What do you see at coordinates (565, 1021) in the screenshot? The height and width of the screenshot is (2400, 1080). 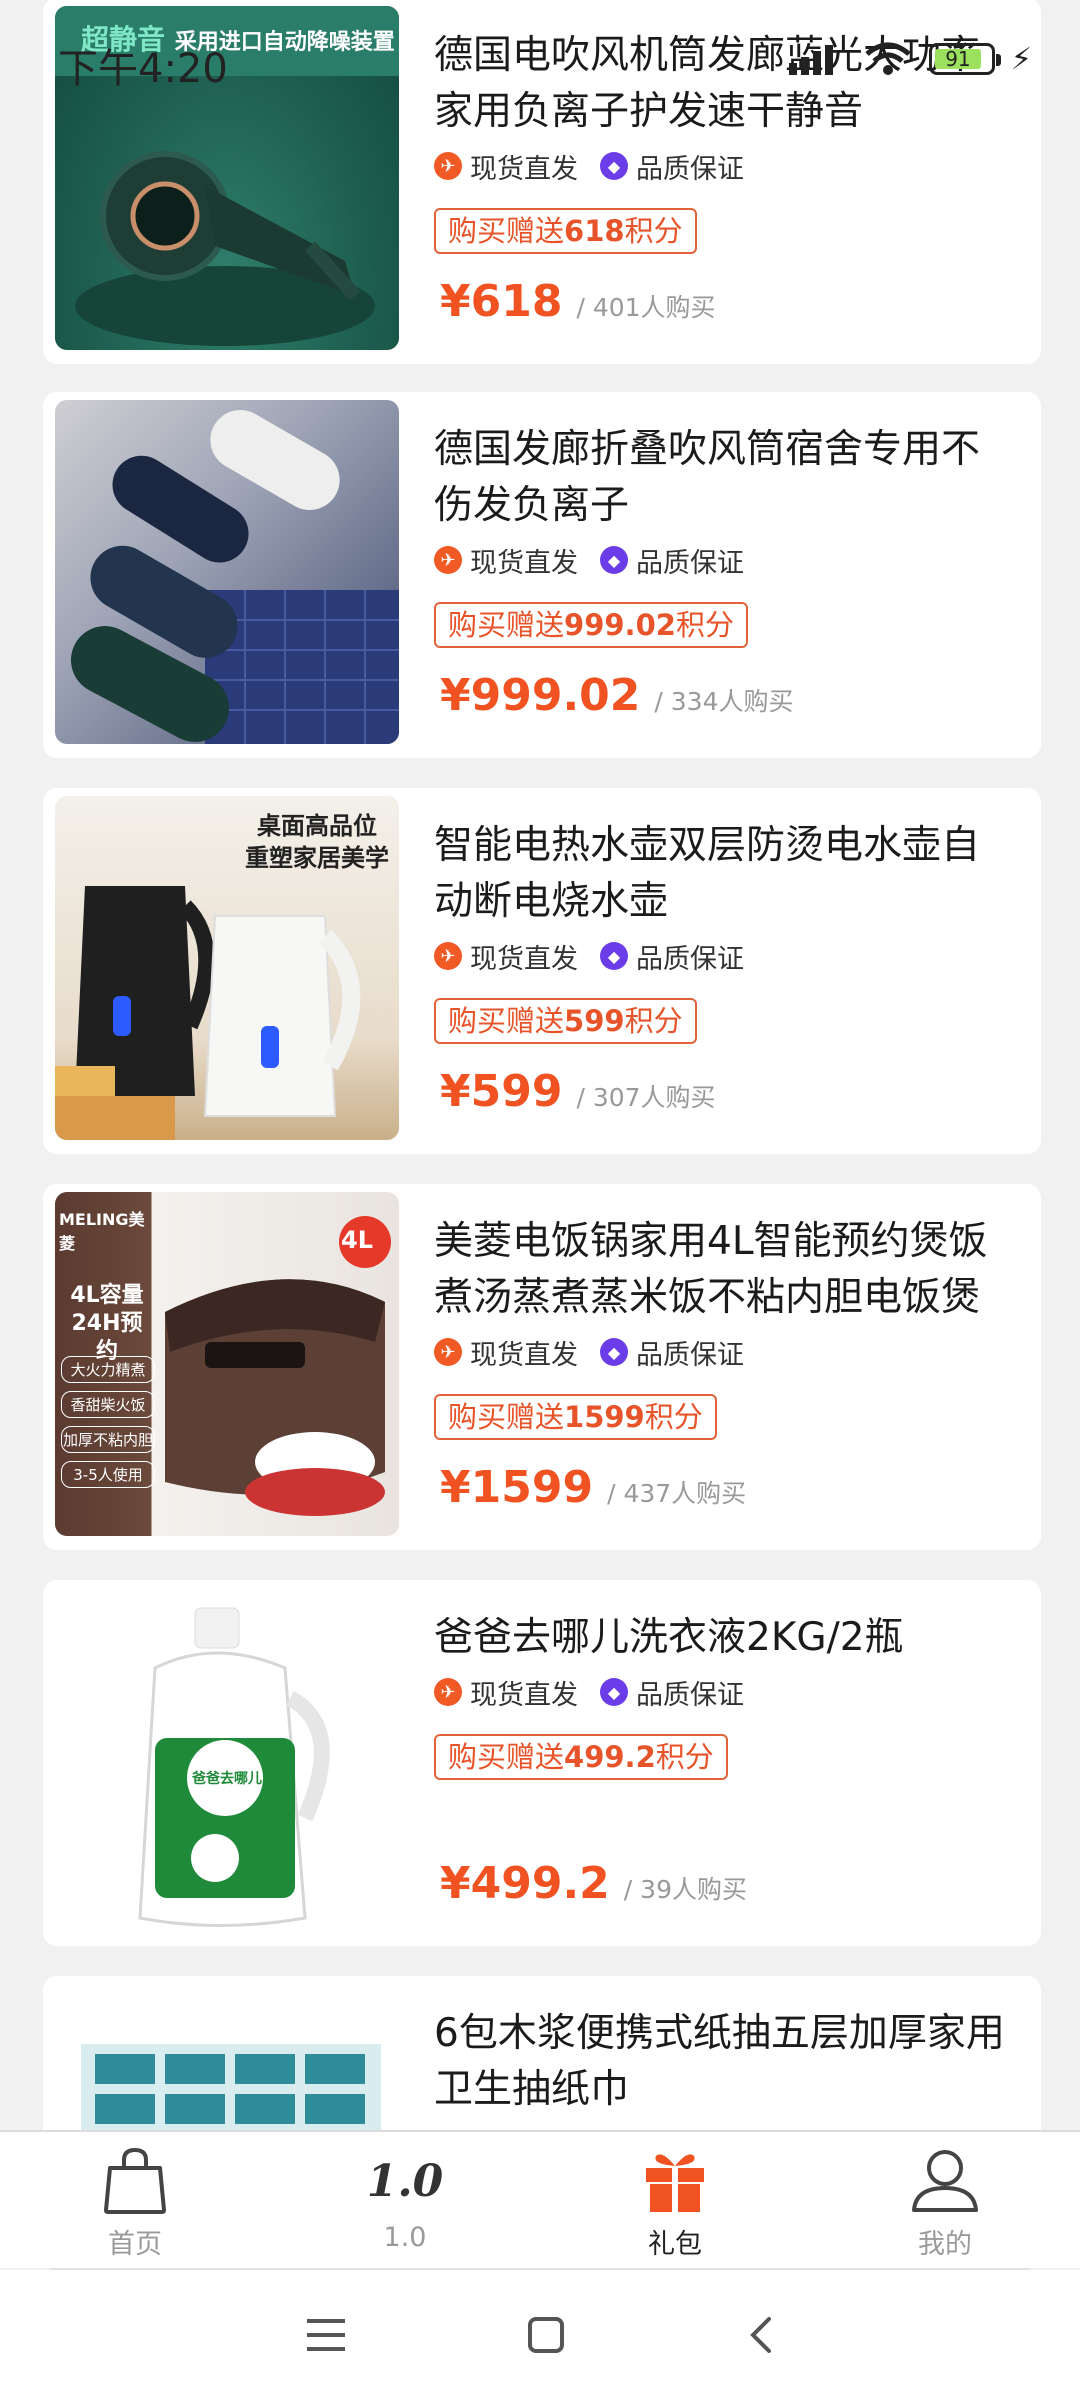 I see `points-badge: 购买赠送599积分` at bounding box center [565, 1021].